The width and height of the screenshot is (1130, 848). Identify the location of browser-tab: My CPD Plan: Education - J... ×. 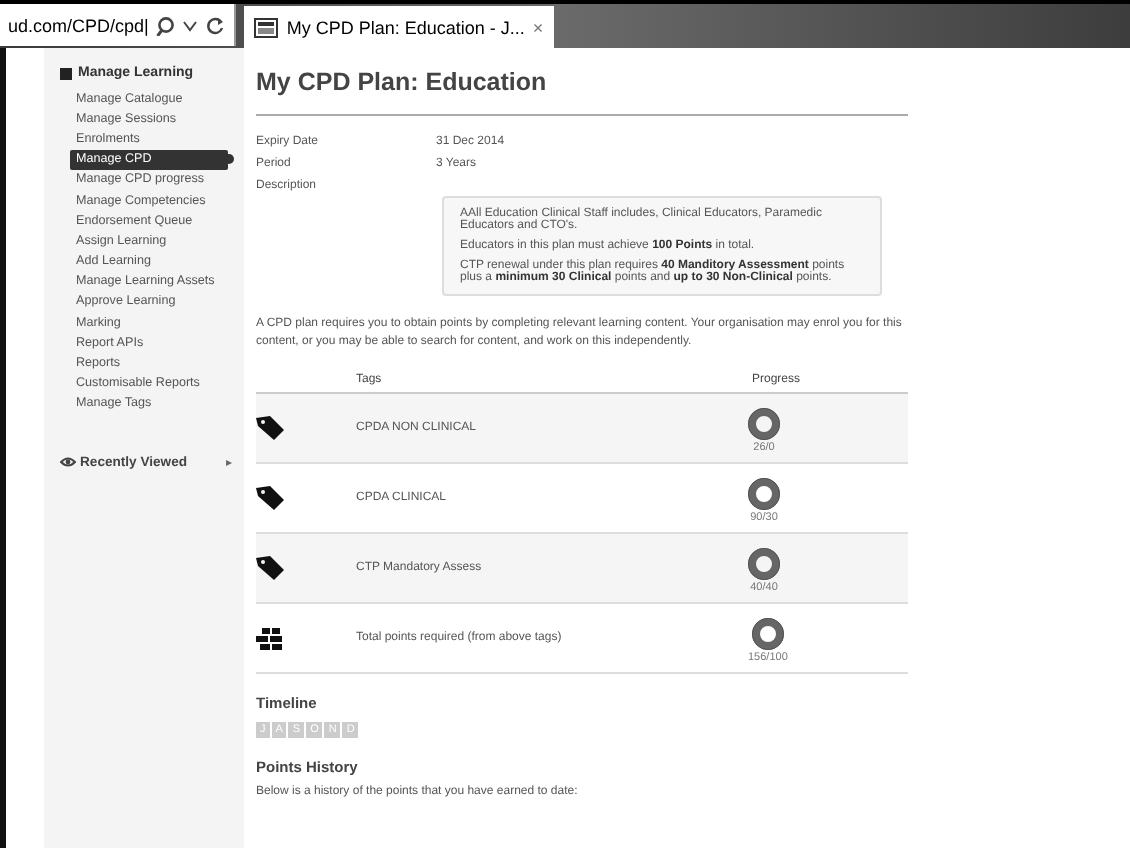
(399, 27).